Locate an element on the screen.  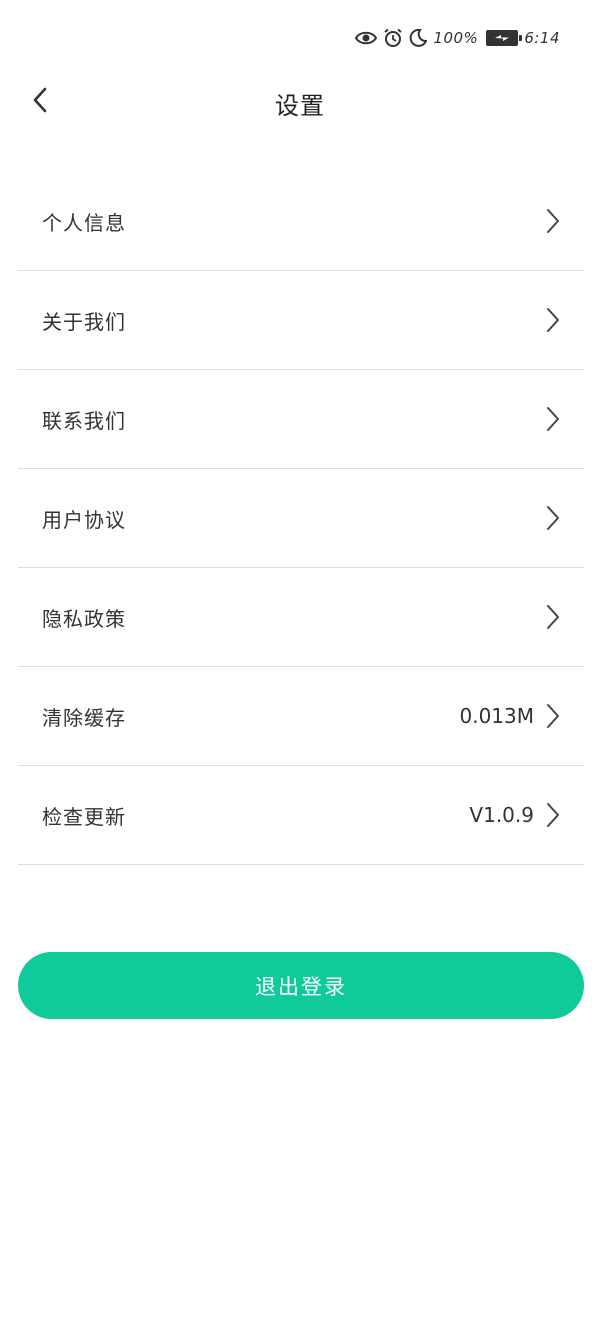
page-title: 设置 is located at coordinates (300, 106).